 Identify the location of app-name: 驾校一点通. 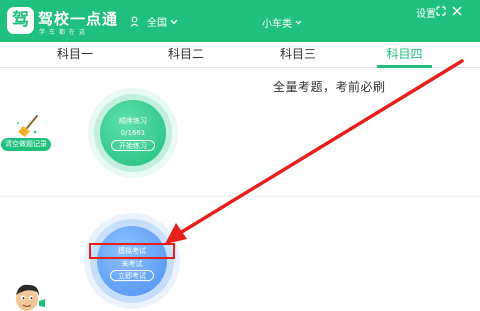
(78, 19).